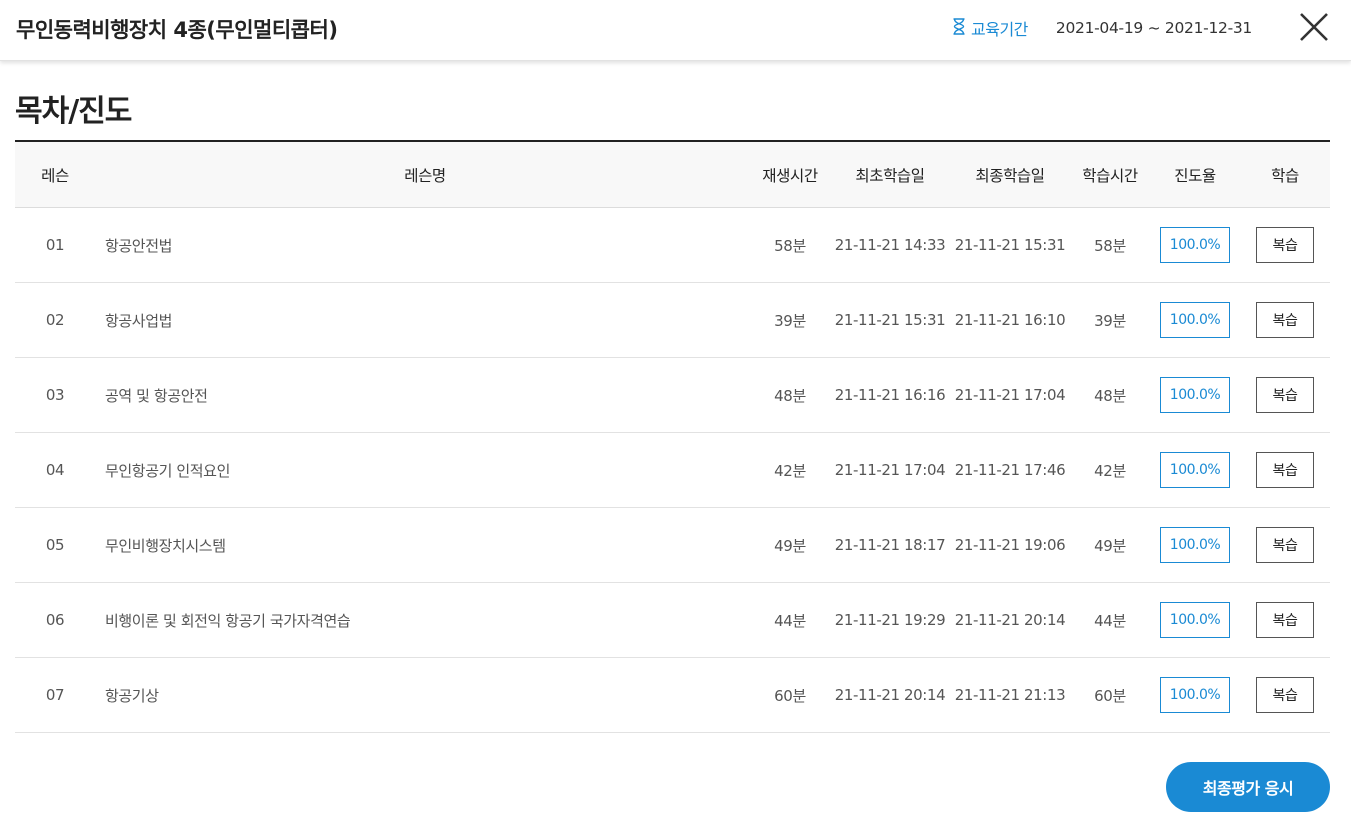 This screenshot has height=825, width=1351. What do you see at coordinates (55, 620) in the screenshot?
I see `lesson-number: 06` at bounding box center [55, 620].